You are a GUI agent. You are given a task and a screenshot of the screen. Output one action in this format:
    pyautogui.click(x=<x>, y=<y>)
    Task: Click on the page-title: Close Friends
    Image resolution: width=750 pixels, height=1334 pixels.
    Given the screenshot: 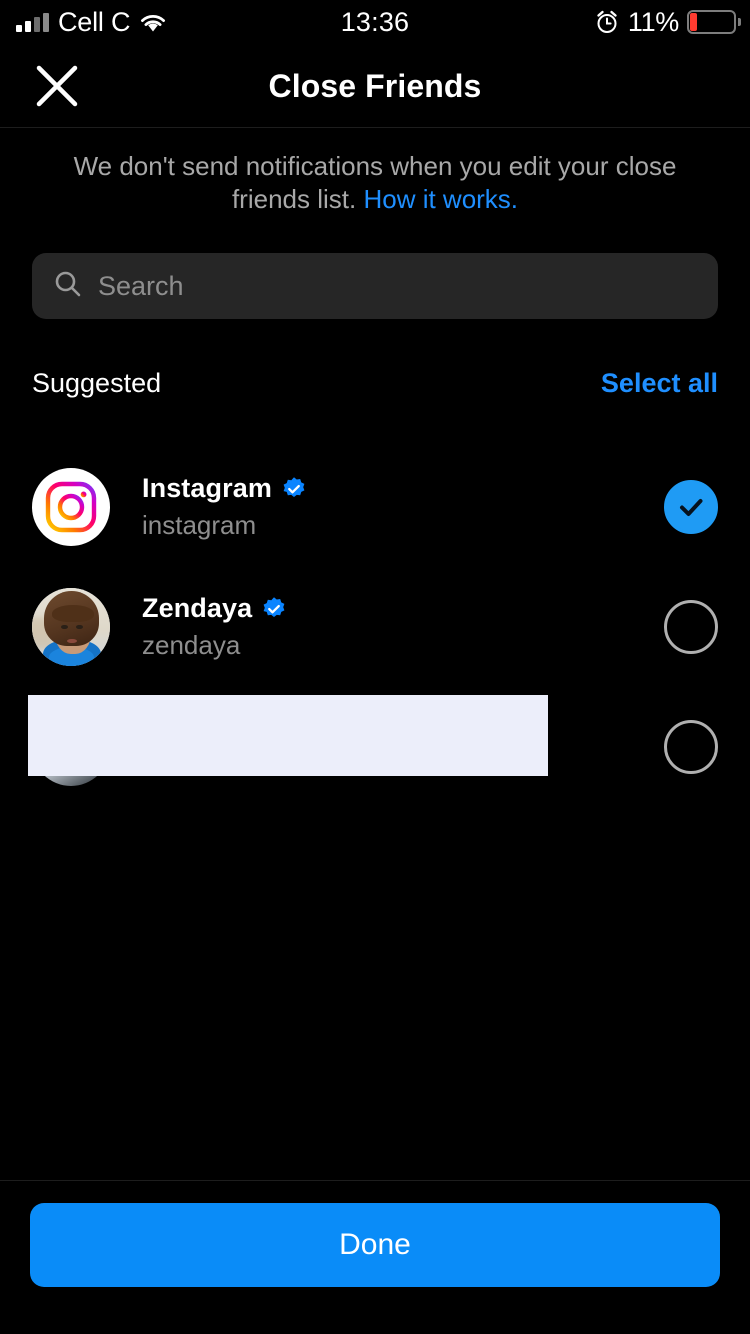 What is the action you would take?
    pyautogui.click(x=375, y=85)
    